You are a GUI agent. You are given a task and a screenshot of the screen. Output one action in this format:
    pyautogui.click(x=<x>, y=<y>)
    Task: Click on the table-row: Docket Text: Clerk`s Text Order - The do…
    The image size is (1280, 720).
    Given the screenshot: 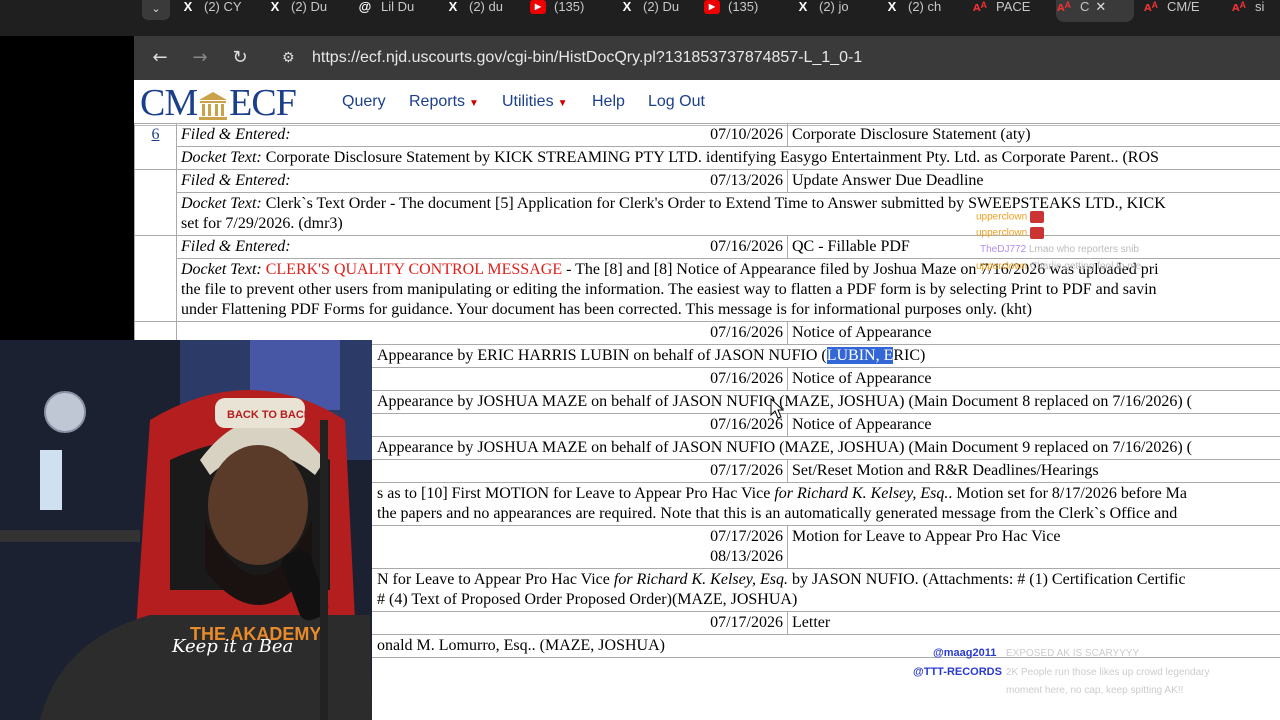 What is the action you would take?
    pyautogui.click(x=707, y=214)
    